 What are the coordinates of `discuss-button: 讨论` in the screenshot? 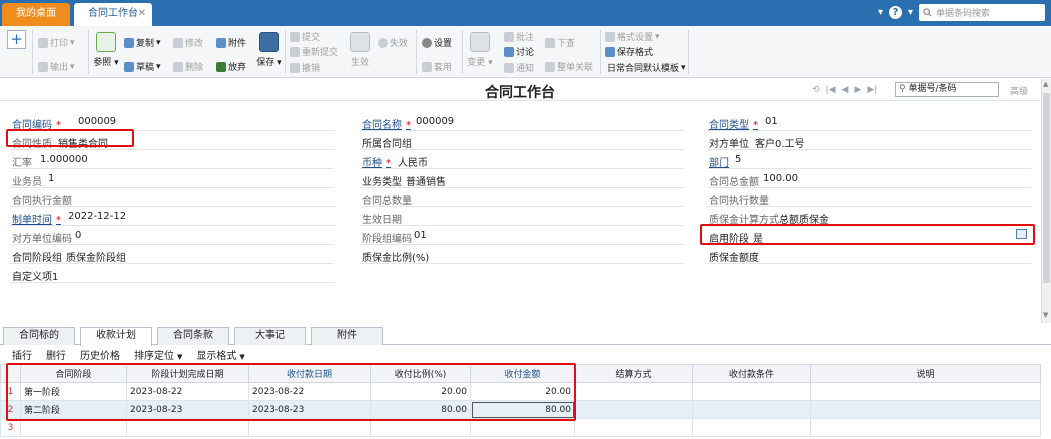 It's located at (519, 51).